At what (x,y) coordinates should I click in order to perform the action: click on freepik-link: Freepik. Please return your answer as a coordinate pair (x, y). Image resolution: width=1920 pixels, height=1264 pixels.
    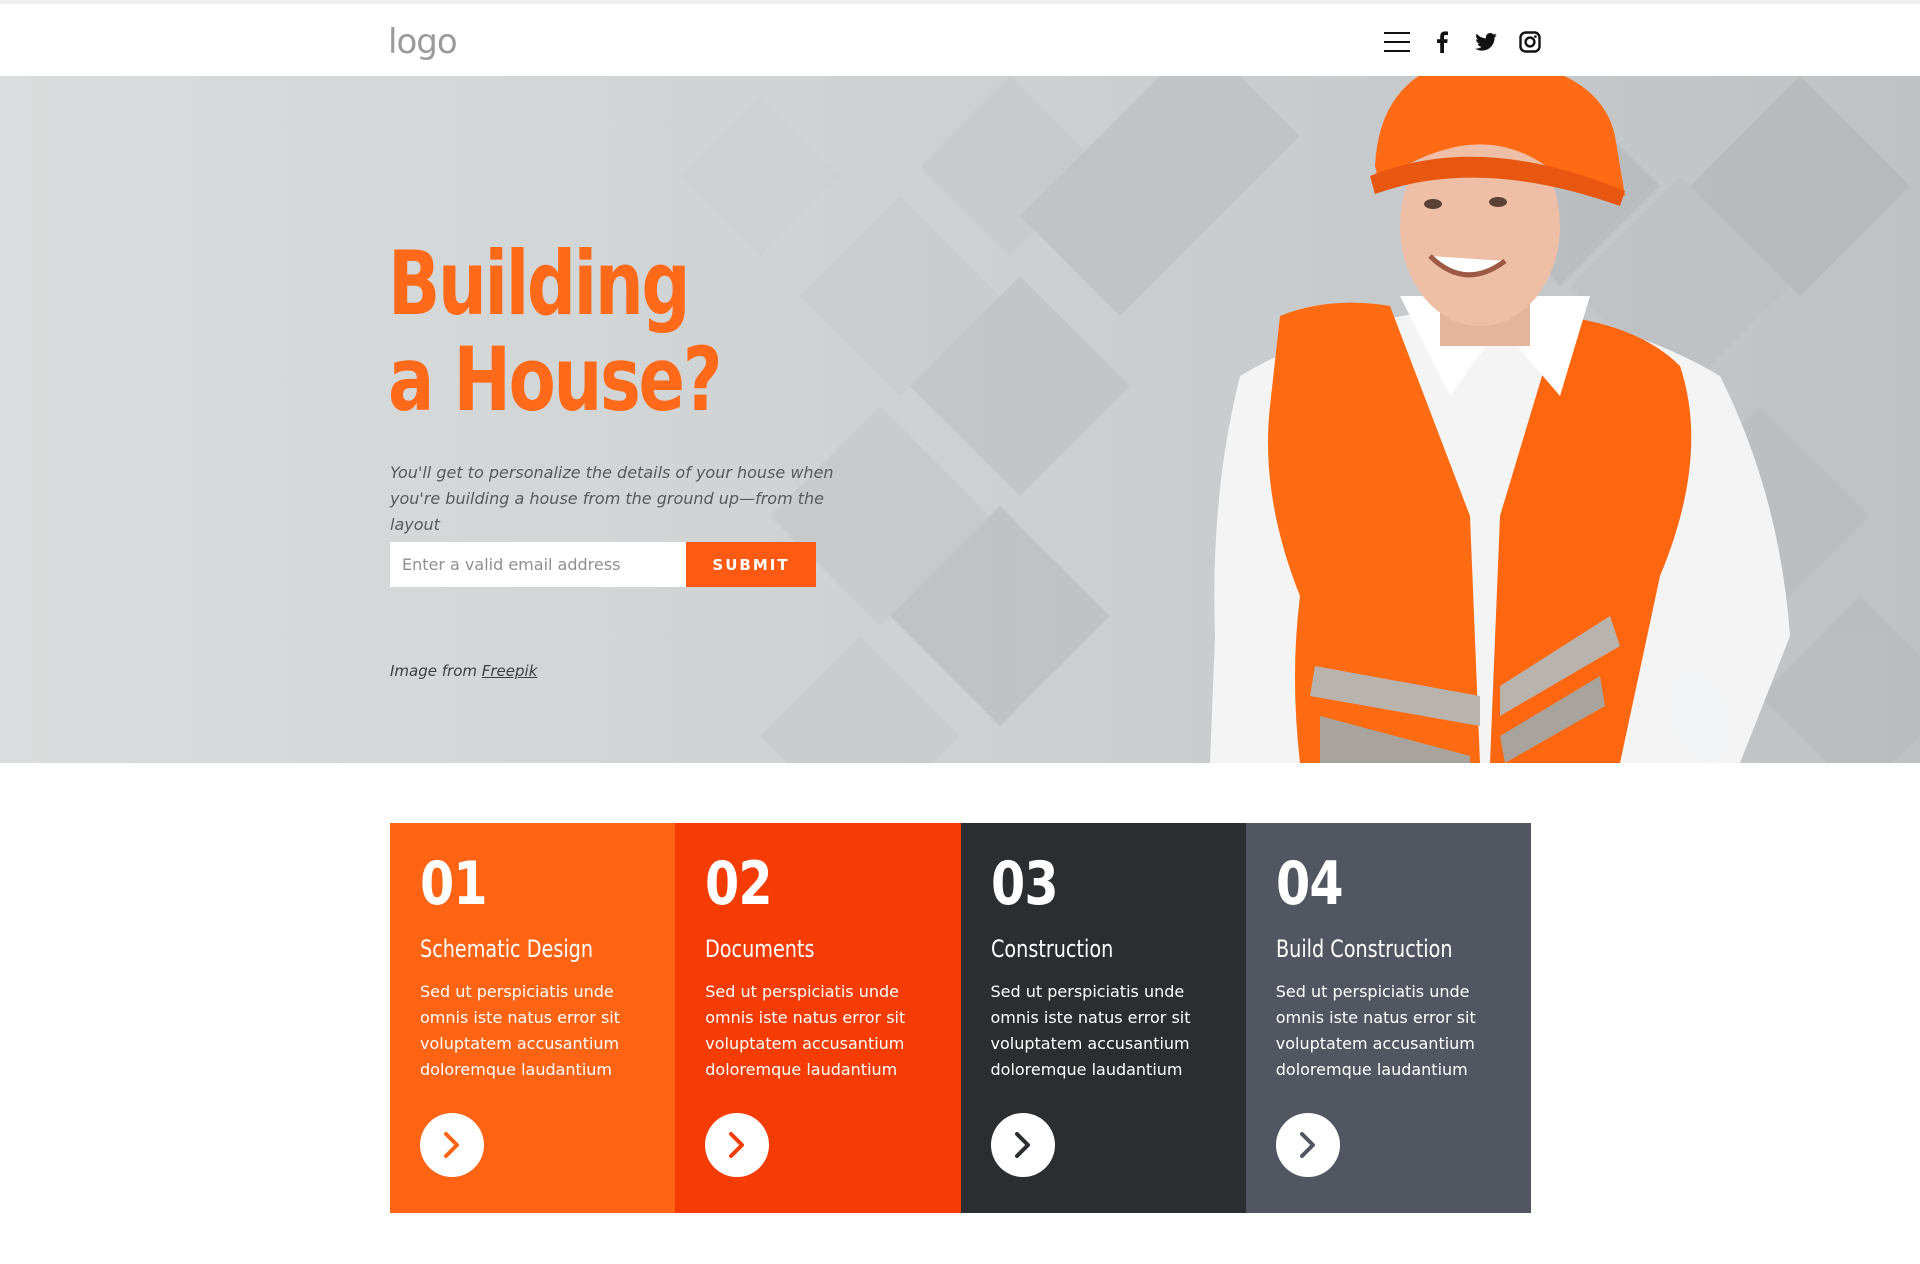
    Looking at the image, I should click on (510, 671).